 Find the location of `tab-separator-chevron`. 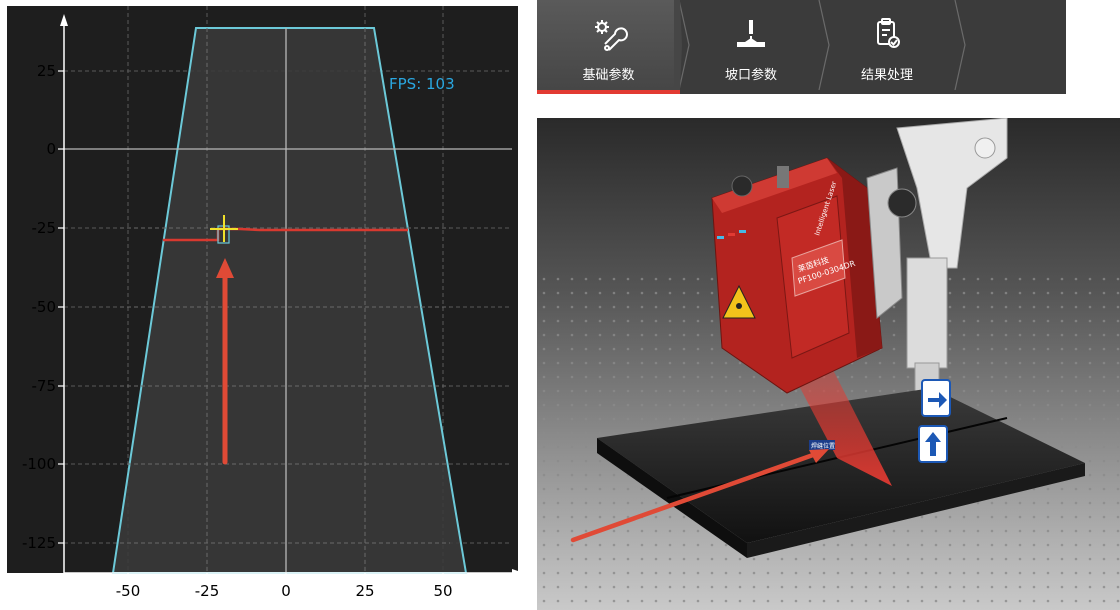

tab-separator-chevron is located at coordinates (960, 45).